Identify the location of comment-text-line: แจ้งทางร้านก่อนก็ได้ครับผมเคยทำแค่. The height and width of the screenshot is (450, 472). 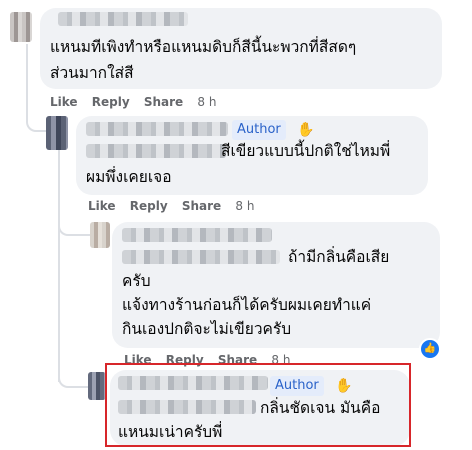
(247, 305).